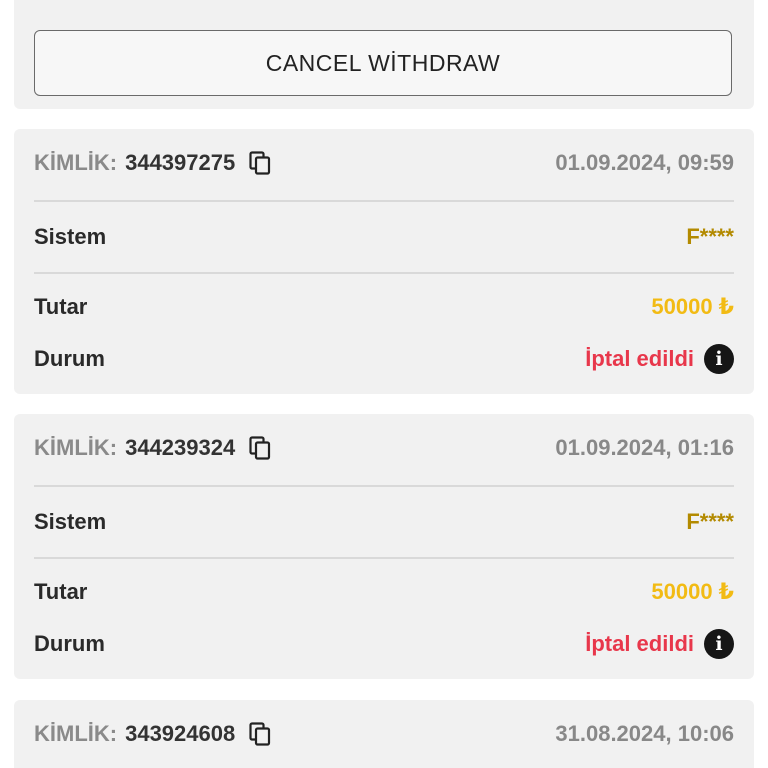 This screenshot has height=768, width=768. I want to click on transaction-header: KİMLİK: 343924608 31.08.2024, 10:06, so click(384, 734).